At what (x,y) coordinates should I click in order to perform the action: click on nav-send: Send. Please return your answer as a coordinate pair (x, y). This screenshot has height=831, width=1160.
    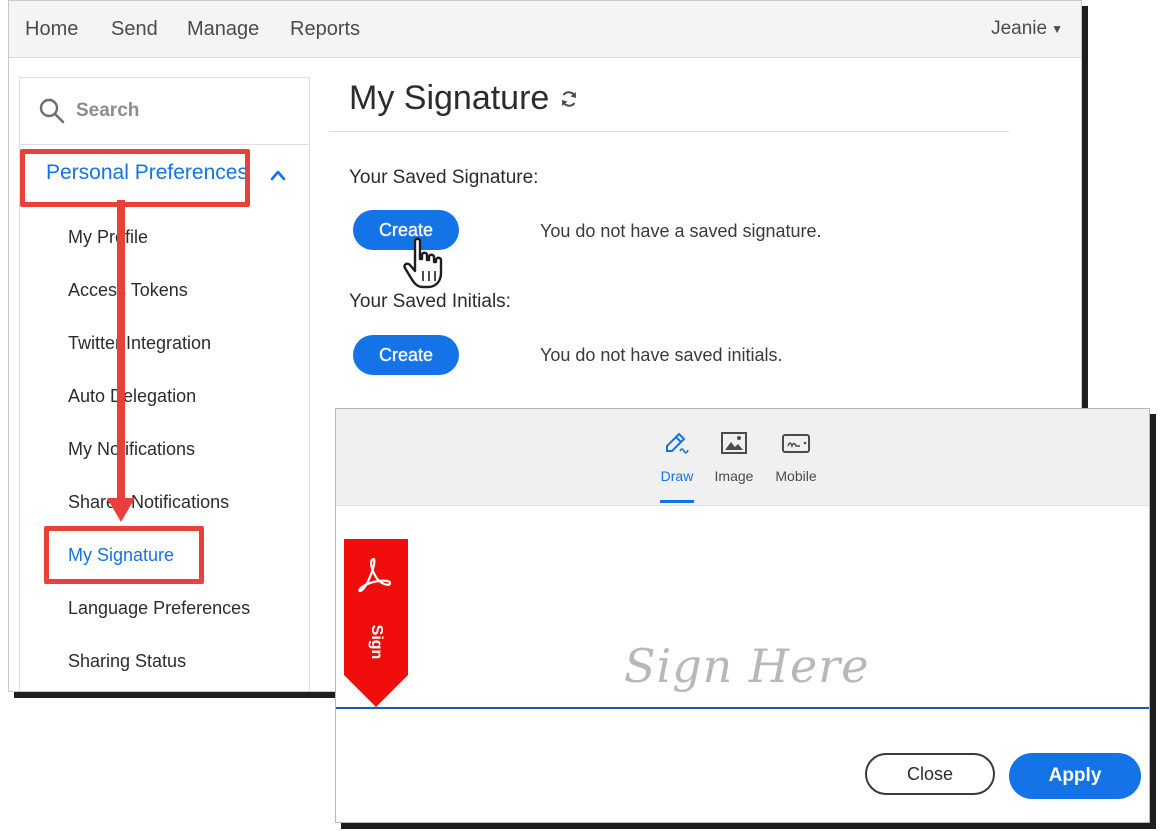
    Looking at the image, I should click on (134, 29).